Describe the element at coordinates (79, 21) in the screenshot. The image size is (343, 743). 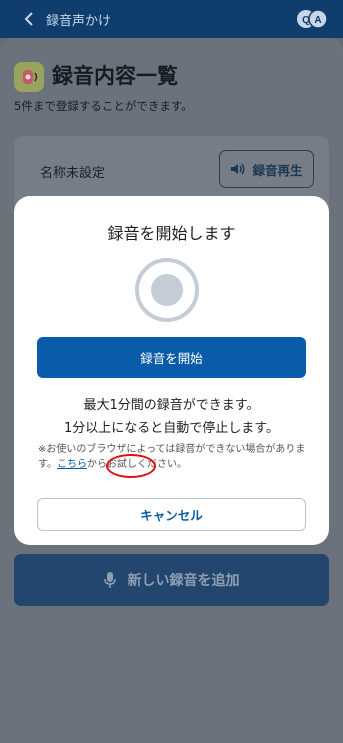
I see `header-title: 録音声かけ` at that location.